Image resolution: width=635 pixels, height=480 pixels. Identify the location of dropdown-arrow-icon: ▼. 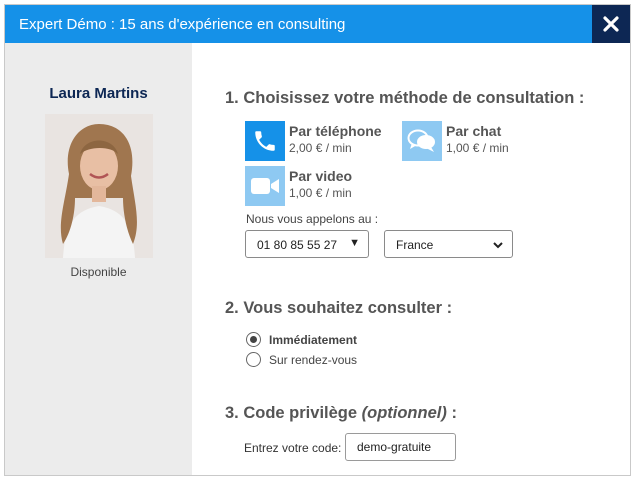
(354, 243).